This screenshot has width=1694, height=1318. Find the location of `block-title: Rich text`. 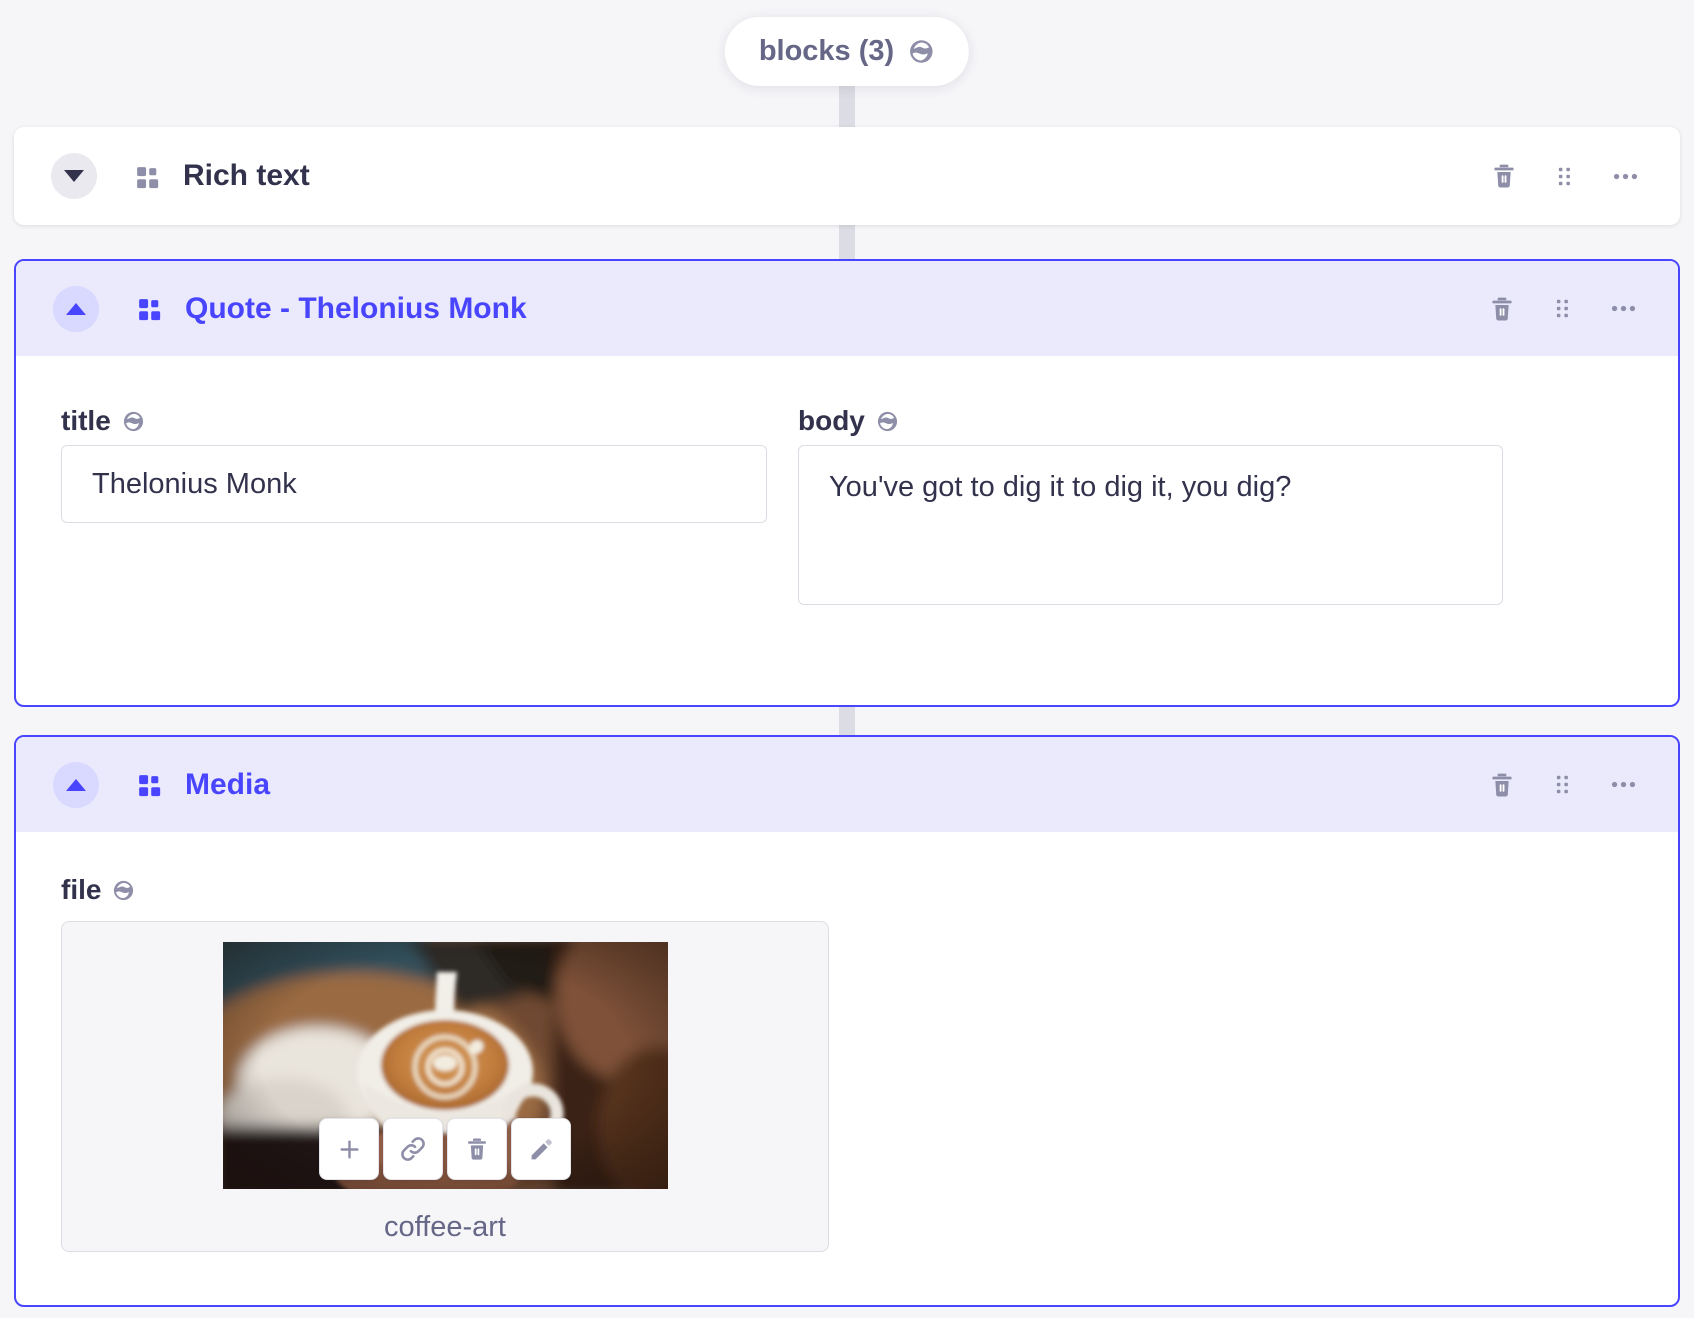

block-title: Rich text is located at coordinates (246, 175).